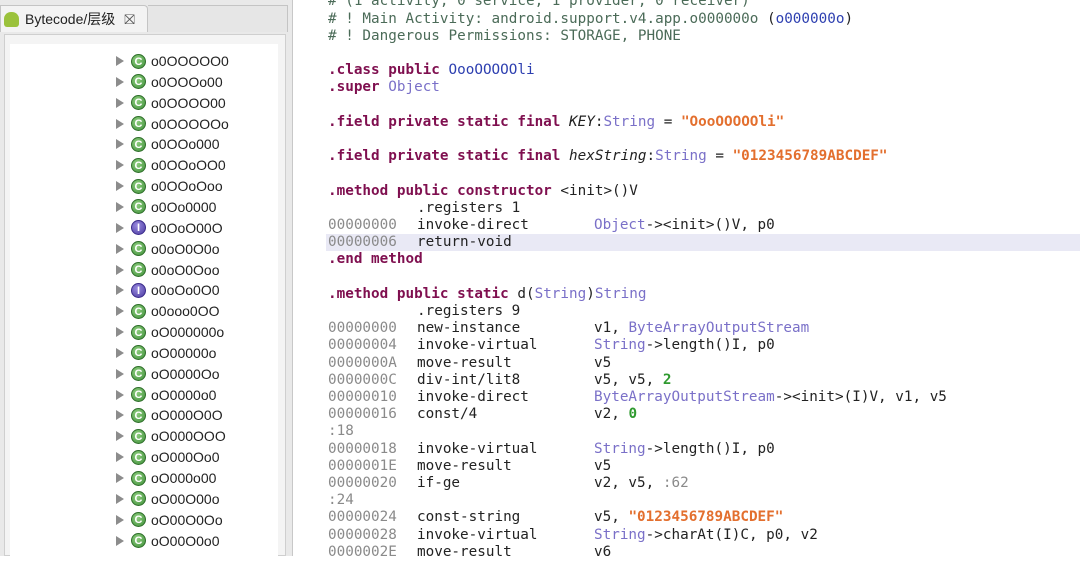 Image resolution: width=1080 pixels, height=561 pixels. Describe the element at coordinates (447, 414) in the screenshot. I see `code-opcode: const/4` at that location.